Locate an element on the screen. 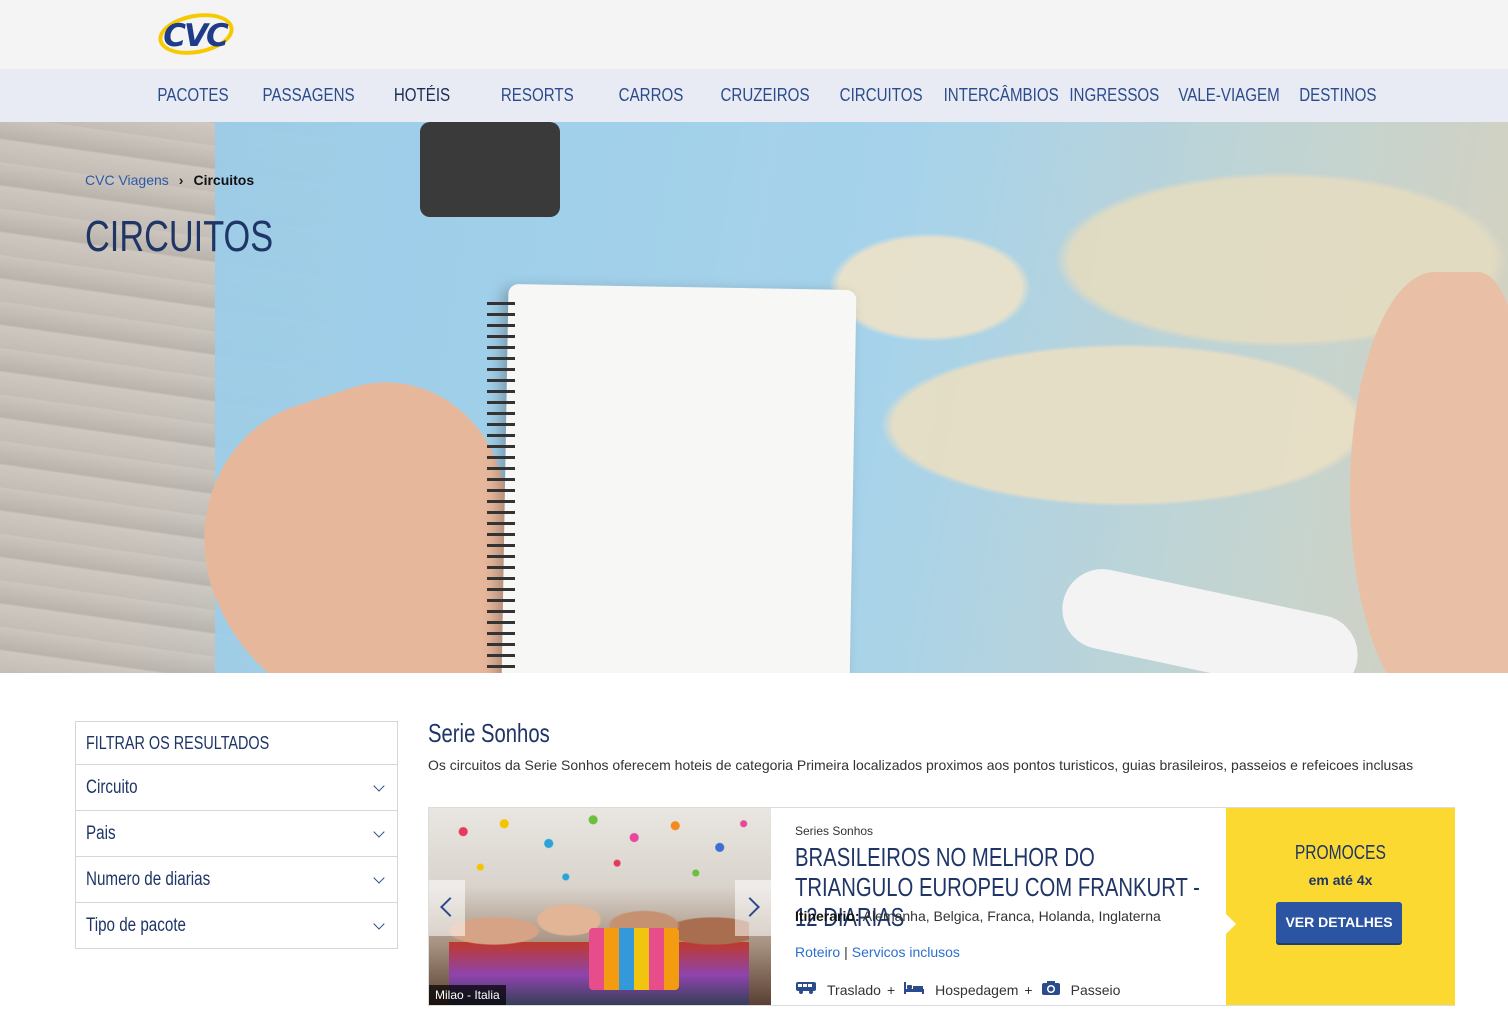  nav-item-hoteis: HOTÉIS is located at coordinates (422, 95).